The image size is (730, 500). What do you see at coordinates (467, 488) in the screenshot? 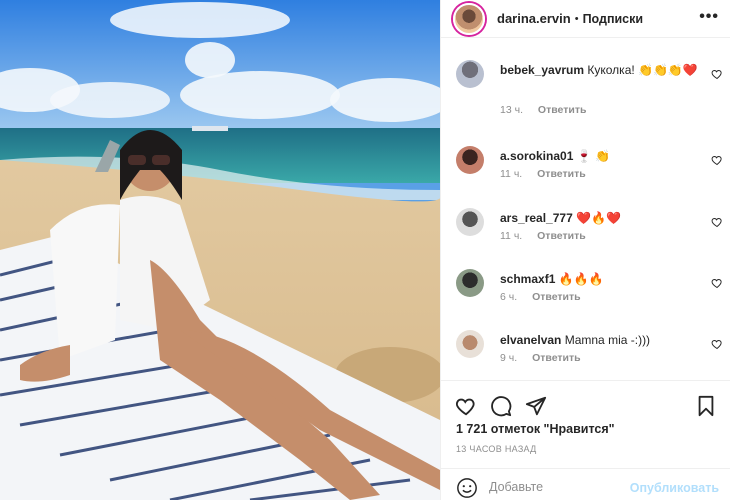
I see `emoji-smiley-icon` at bounding box center [467, 488].